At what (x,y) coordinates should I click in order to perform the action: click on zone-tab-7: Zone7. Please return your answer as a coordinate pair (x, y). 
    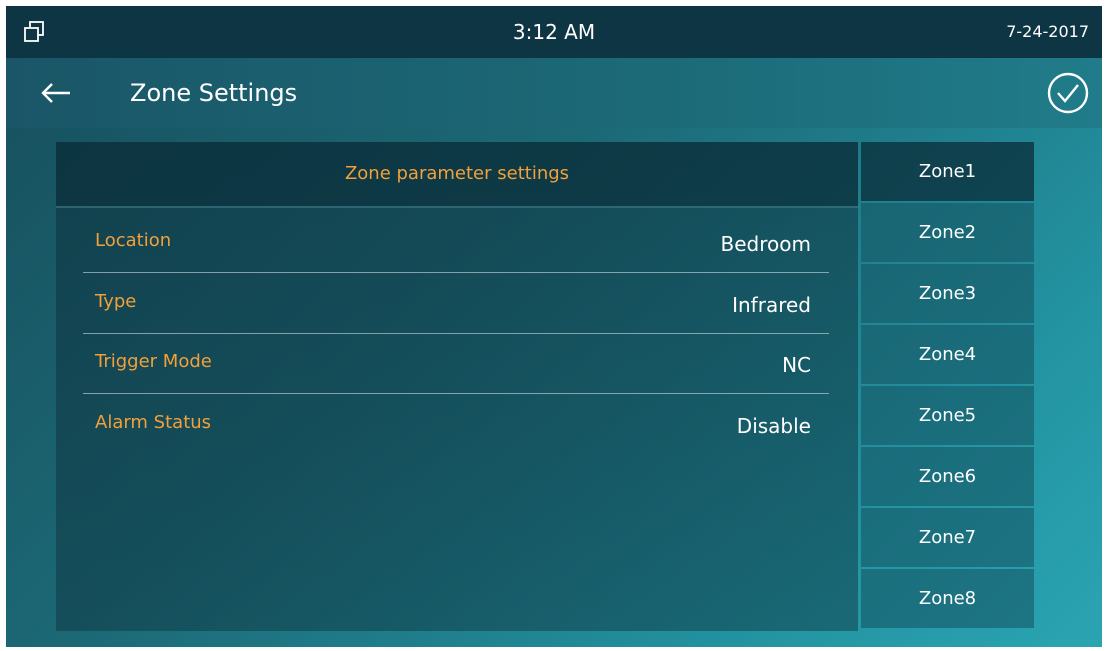
    Looking at the image, I should click on (947, 537).